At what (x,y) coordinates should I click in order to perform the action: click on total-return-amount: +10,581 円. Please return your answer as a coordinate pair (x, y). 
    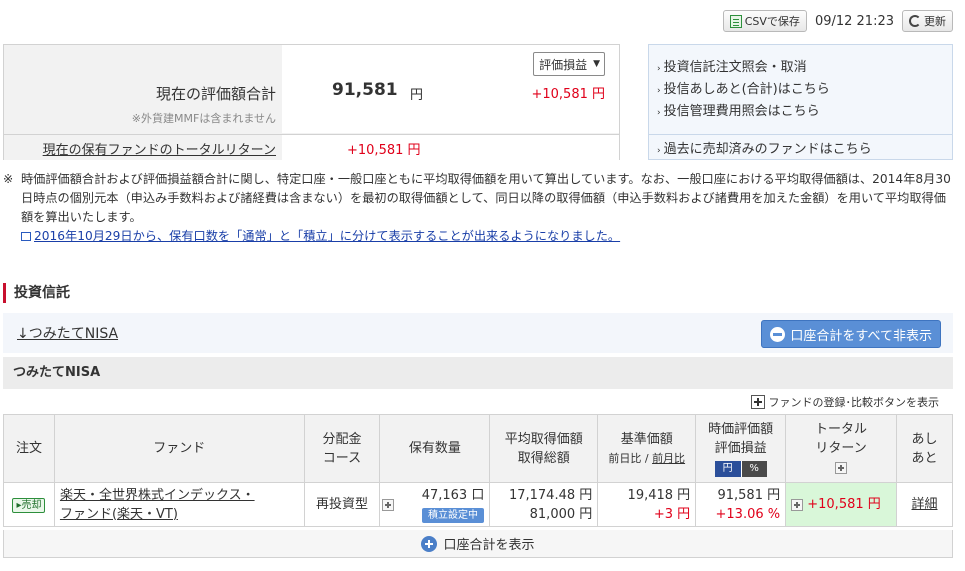
    Looking at the image, I should click on (844, 504).